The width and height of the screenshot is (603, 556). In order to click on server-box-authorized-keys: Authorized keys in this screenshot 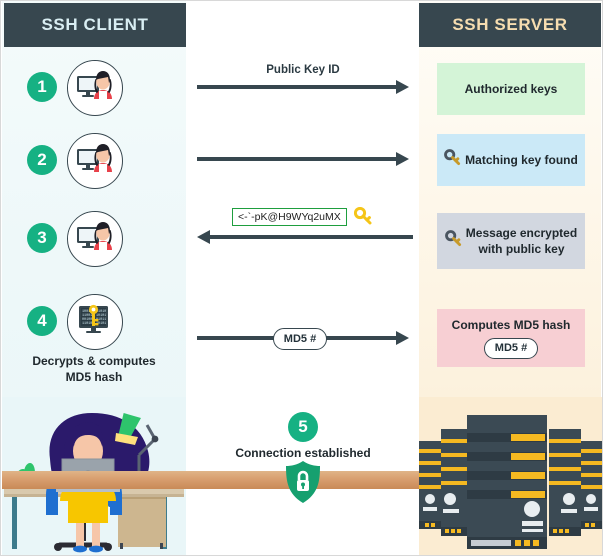, I will do `click(511, 89)`.